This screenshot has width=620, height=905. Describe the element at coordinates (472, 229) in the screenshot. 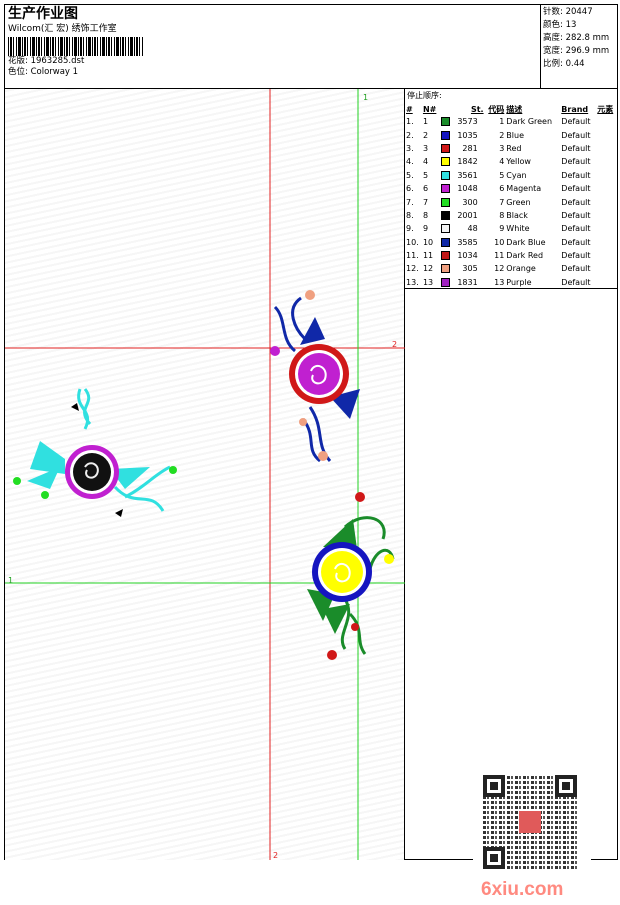

I see `stitch-count: 48` at that location.